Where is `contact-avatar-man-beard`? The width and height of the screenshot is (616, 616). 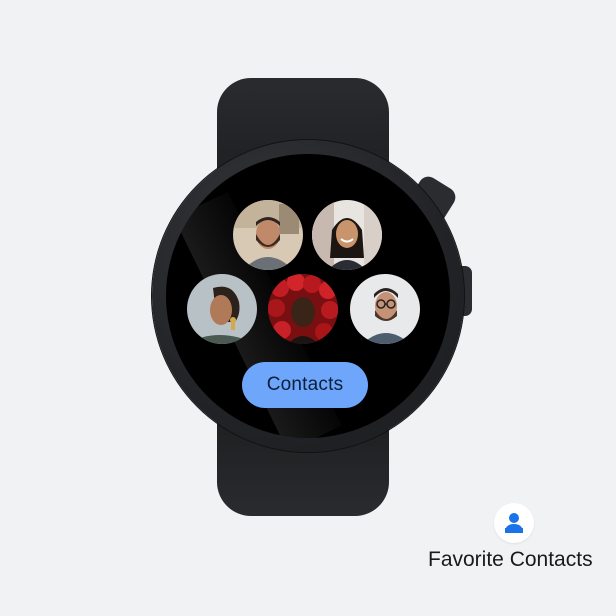 contact-avatar-man-beard is located at coordinates (268, 235).